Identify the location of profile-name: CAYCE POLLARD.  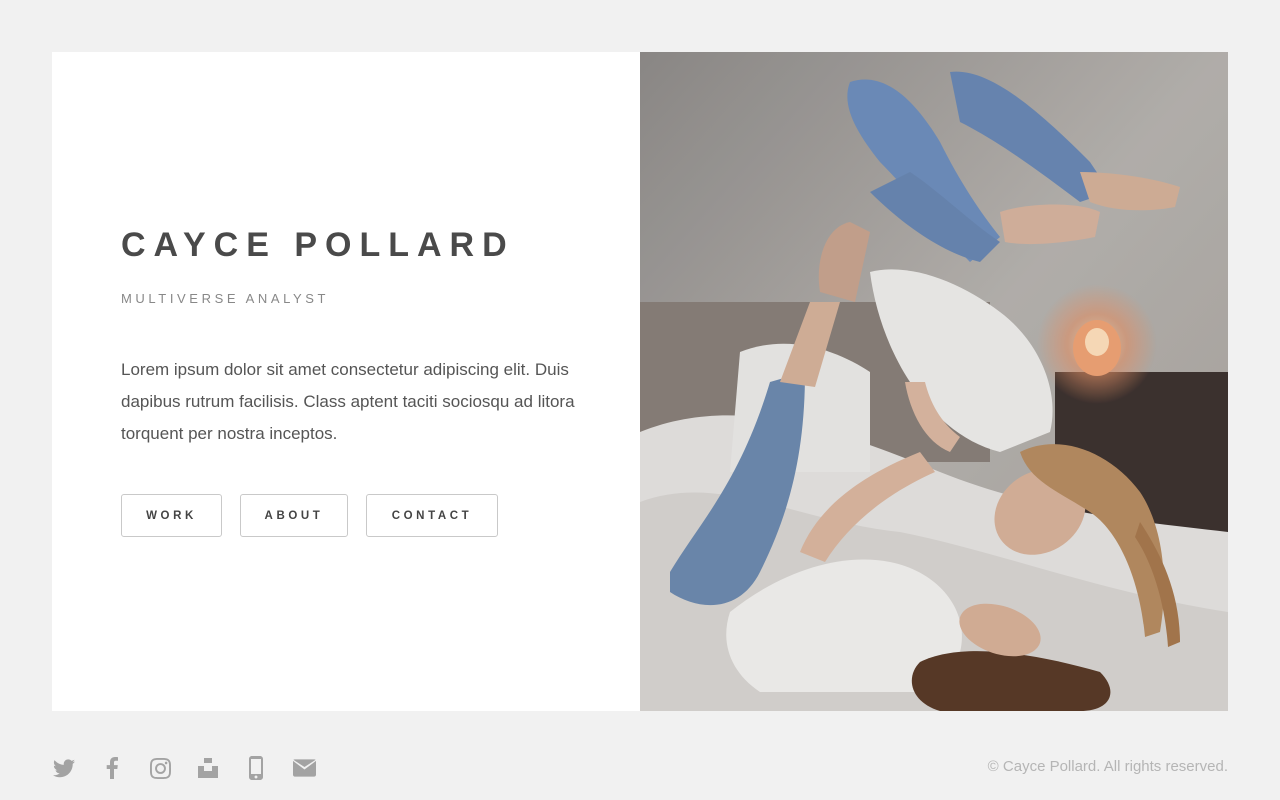
(318, 245).